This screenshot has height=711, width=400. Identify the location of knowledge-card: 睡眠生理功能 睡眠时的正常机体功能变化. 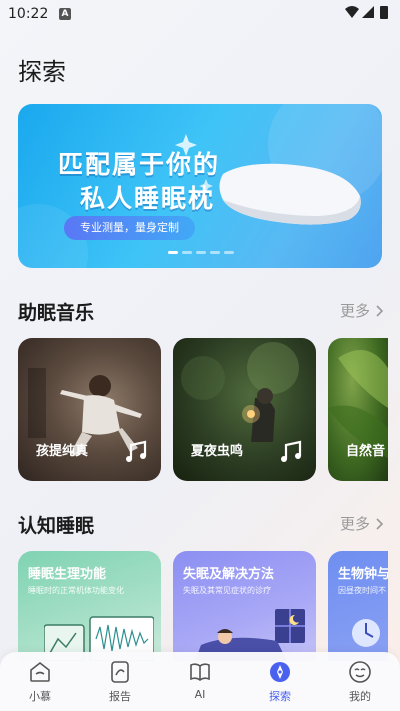
(89, 606).